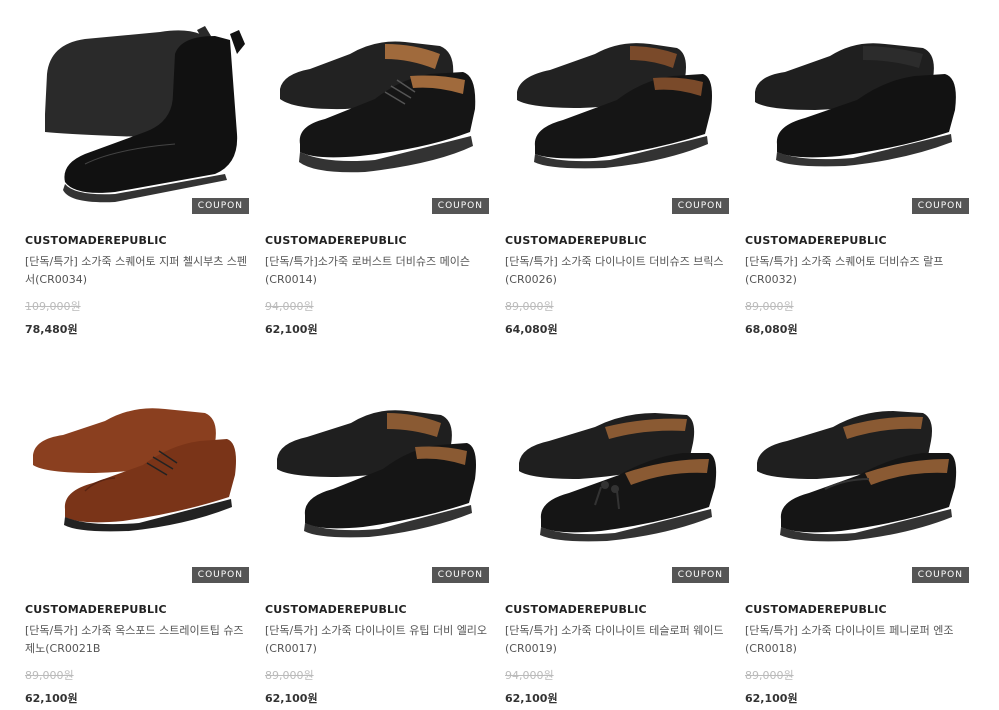 The width and height of the screenshot is (999, 710). What do you see at coordinates (857, 640) in the screenshot?
I see `product-name: [단독/특가] 소가죽 다이나이트 페니로퍼 엔조(CR0018)` at bounding box center [857, 640].